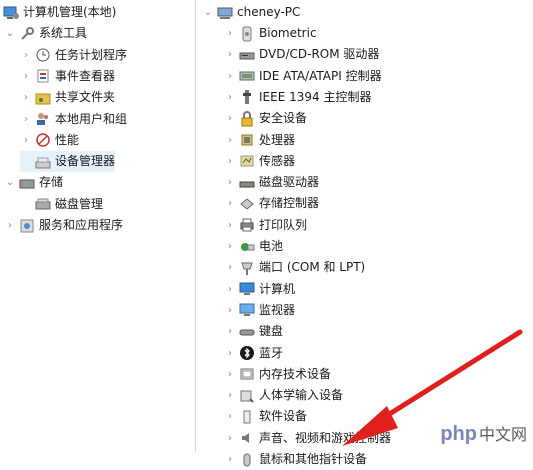 The width and height of the screenshot is (533, 470). I want to click on task-scheduler-icon, so click(43, 55).